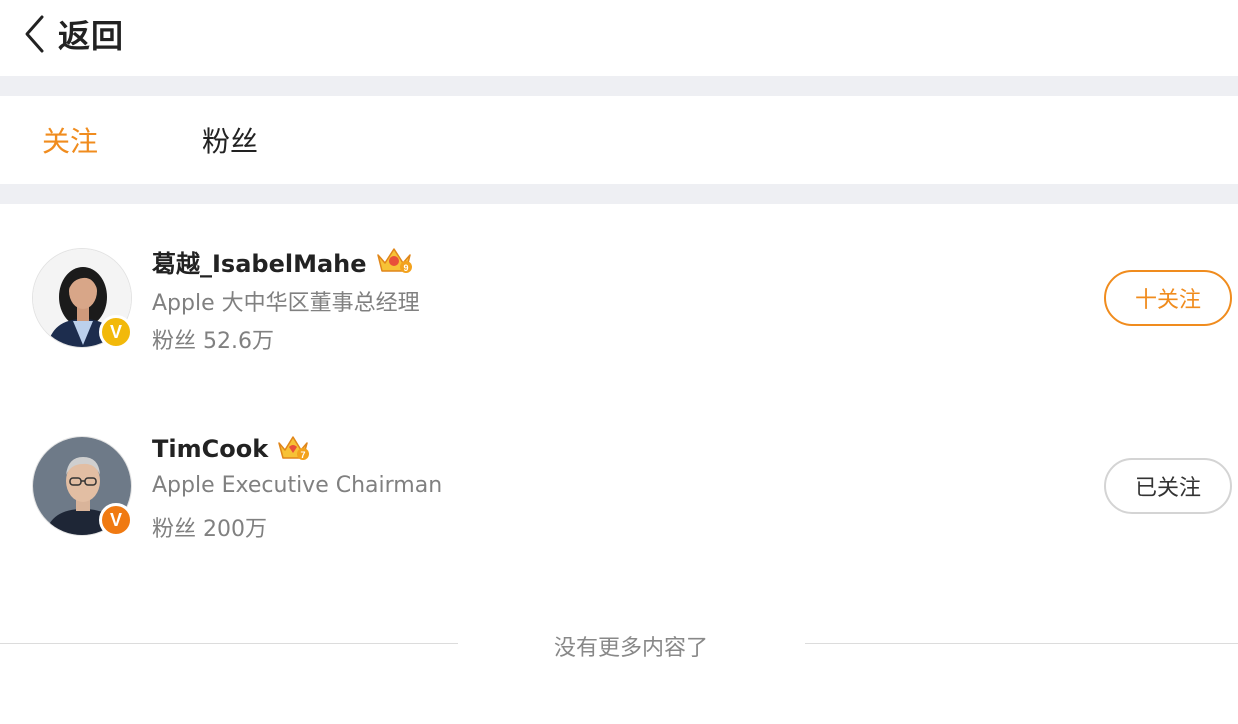  What do you see at coordinates (230, 140) in the screenshot?
I see `tab-fans: 粉丝` at bounding box center [230, 140].